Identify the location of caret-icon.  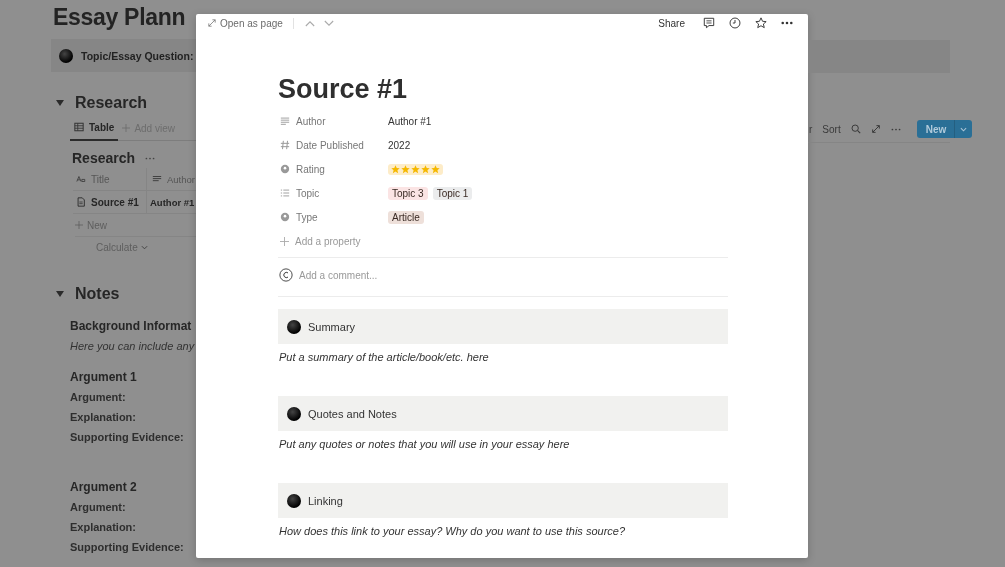
(964, 129).